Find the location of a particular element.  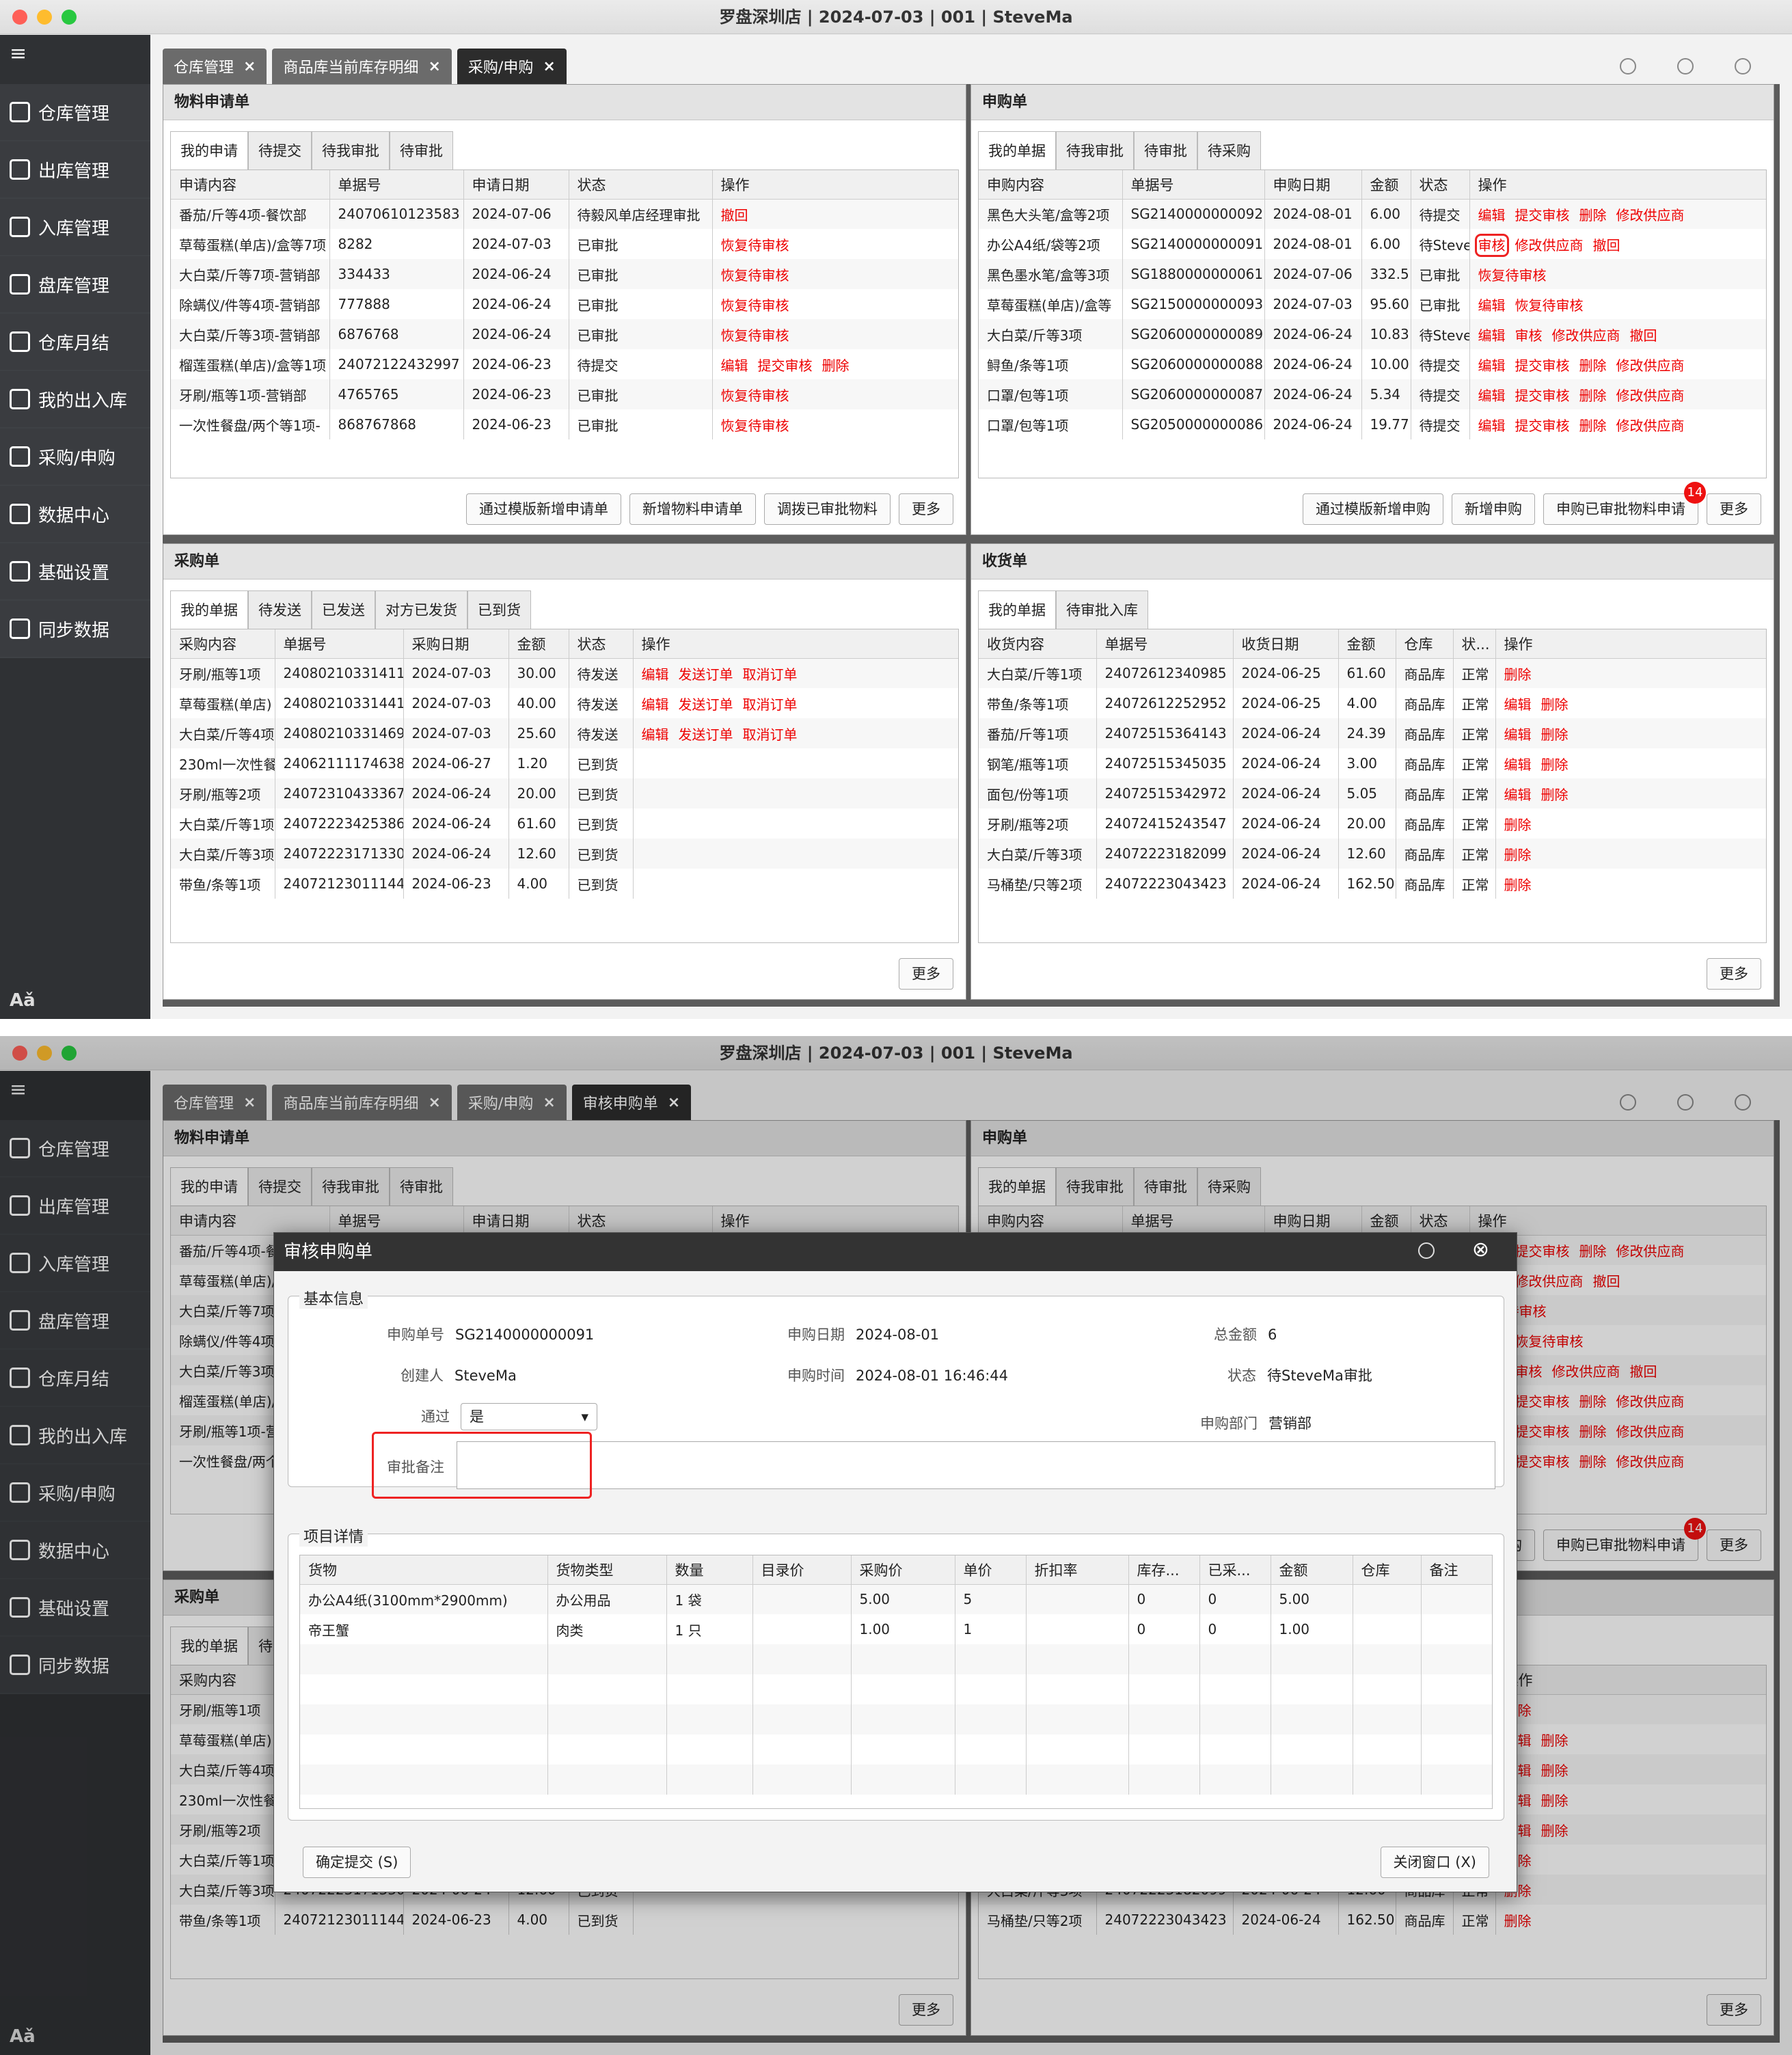

close-dialog-button: 关闭窗口 (X) is located at coordinates (1435, 1862).